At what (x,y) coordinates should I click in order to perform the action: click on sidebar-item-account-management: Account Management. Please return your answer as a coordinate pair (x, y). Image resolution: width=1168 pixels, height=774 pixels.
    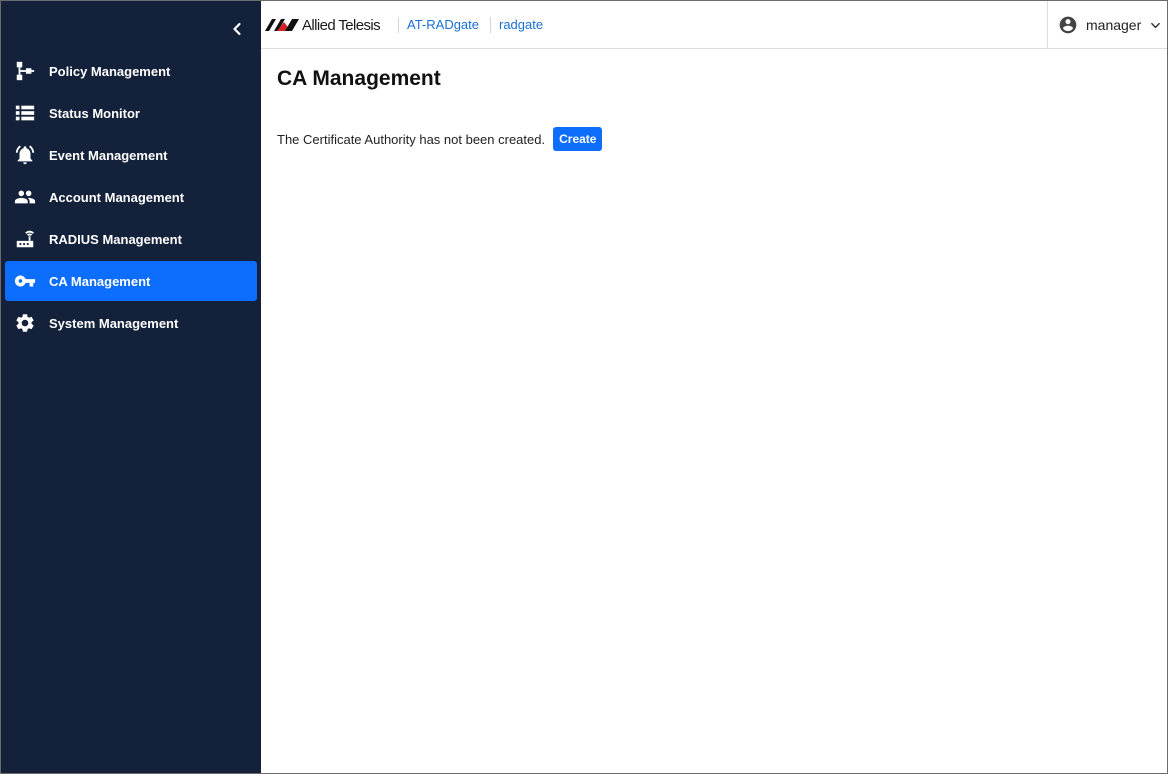
    Looking at the image, I should click on (131, 197).